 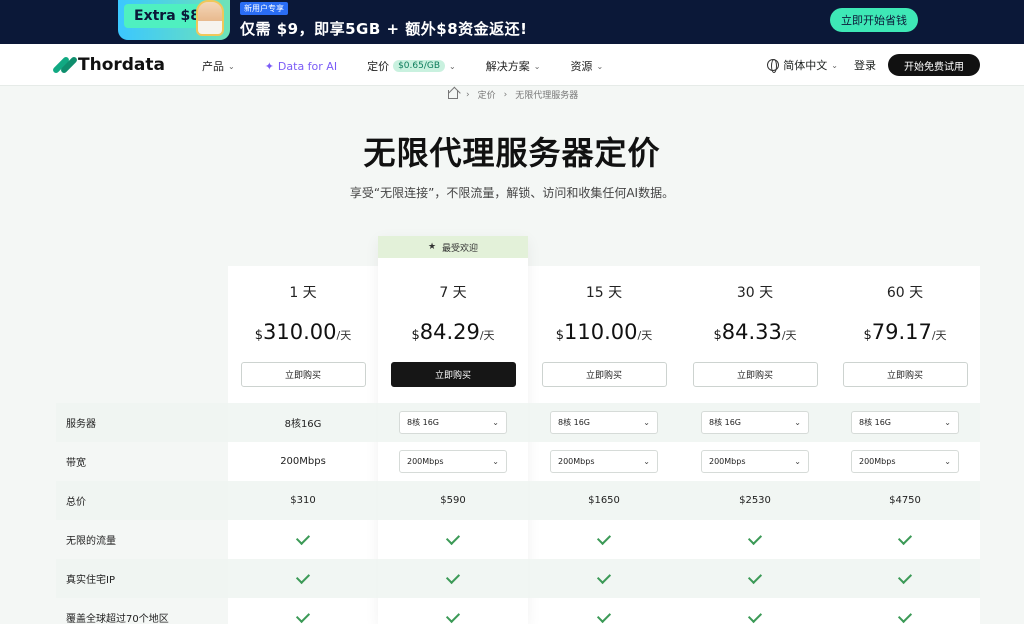 I want to click on logo-icon, so click(x=65, y=65).